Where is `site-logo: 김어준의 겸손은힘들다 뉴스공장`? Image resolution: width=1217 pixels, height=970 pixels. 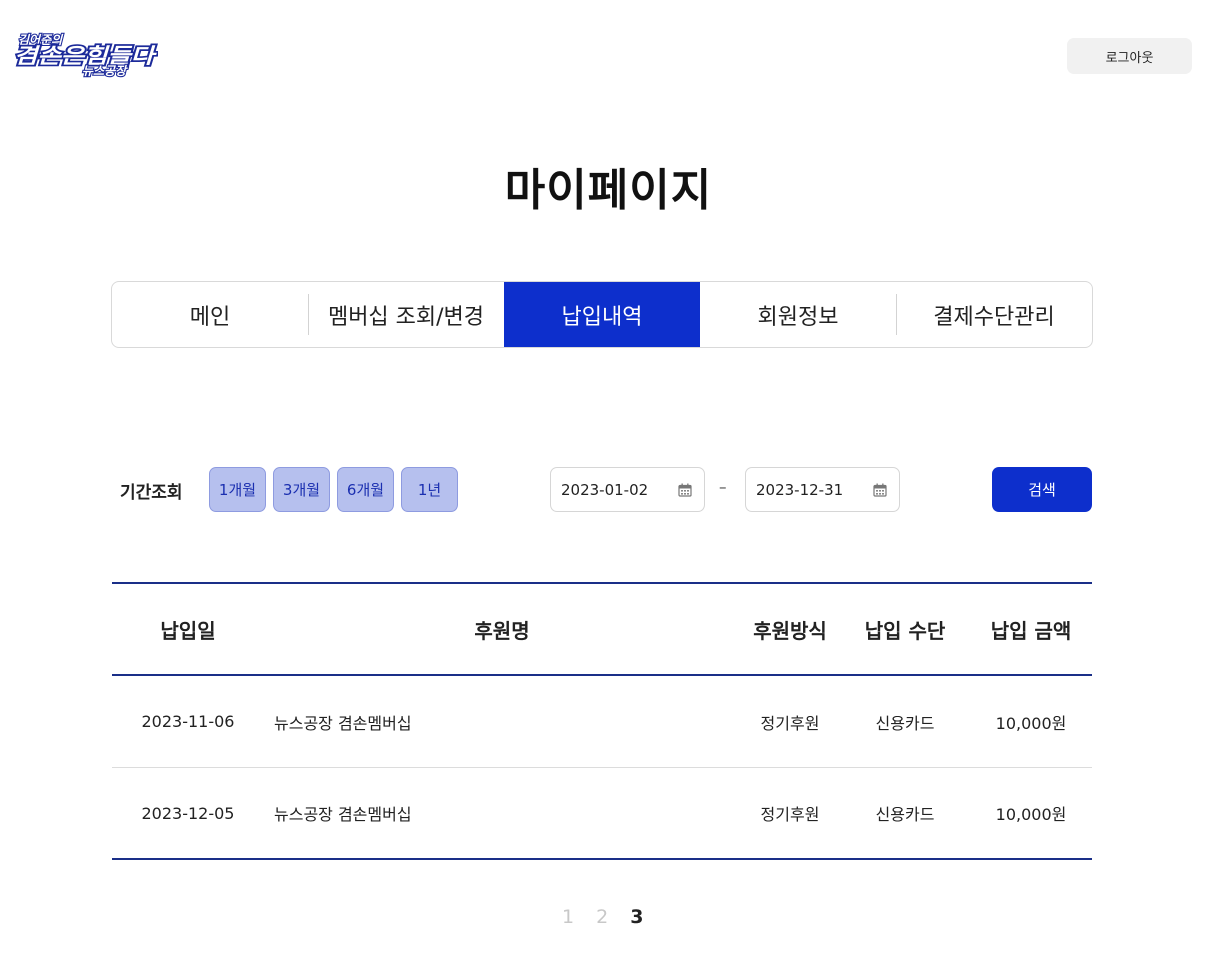 site-logo: 김어준의 겸손은힘들다 뉴스공장 is located at coordinates (85, 54).